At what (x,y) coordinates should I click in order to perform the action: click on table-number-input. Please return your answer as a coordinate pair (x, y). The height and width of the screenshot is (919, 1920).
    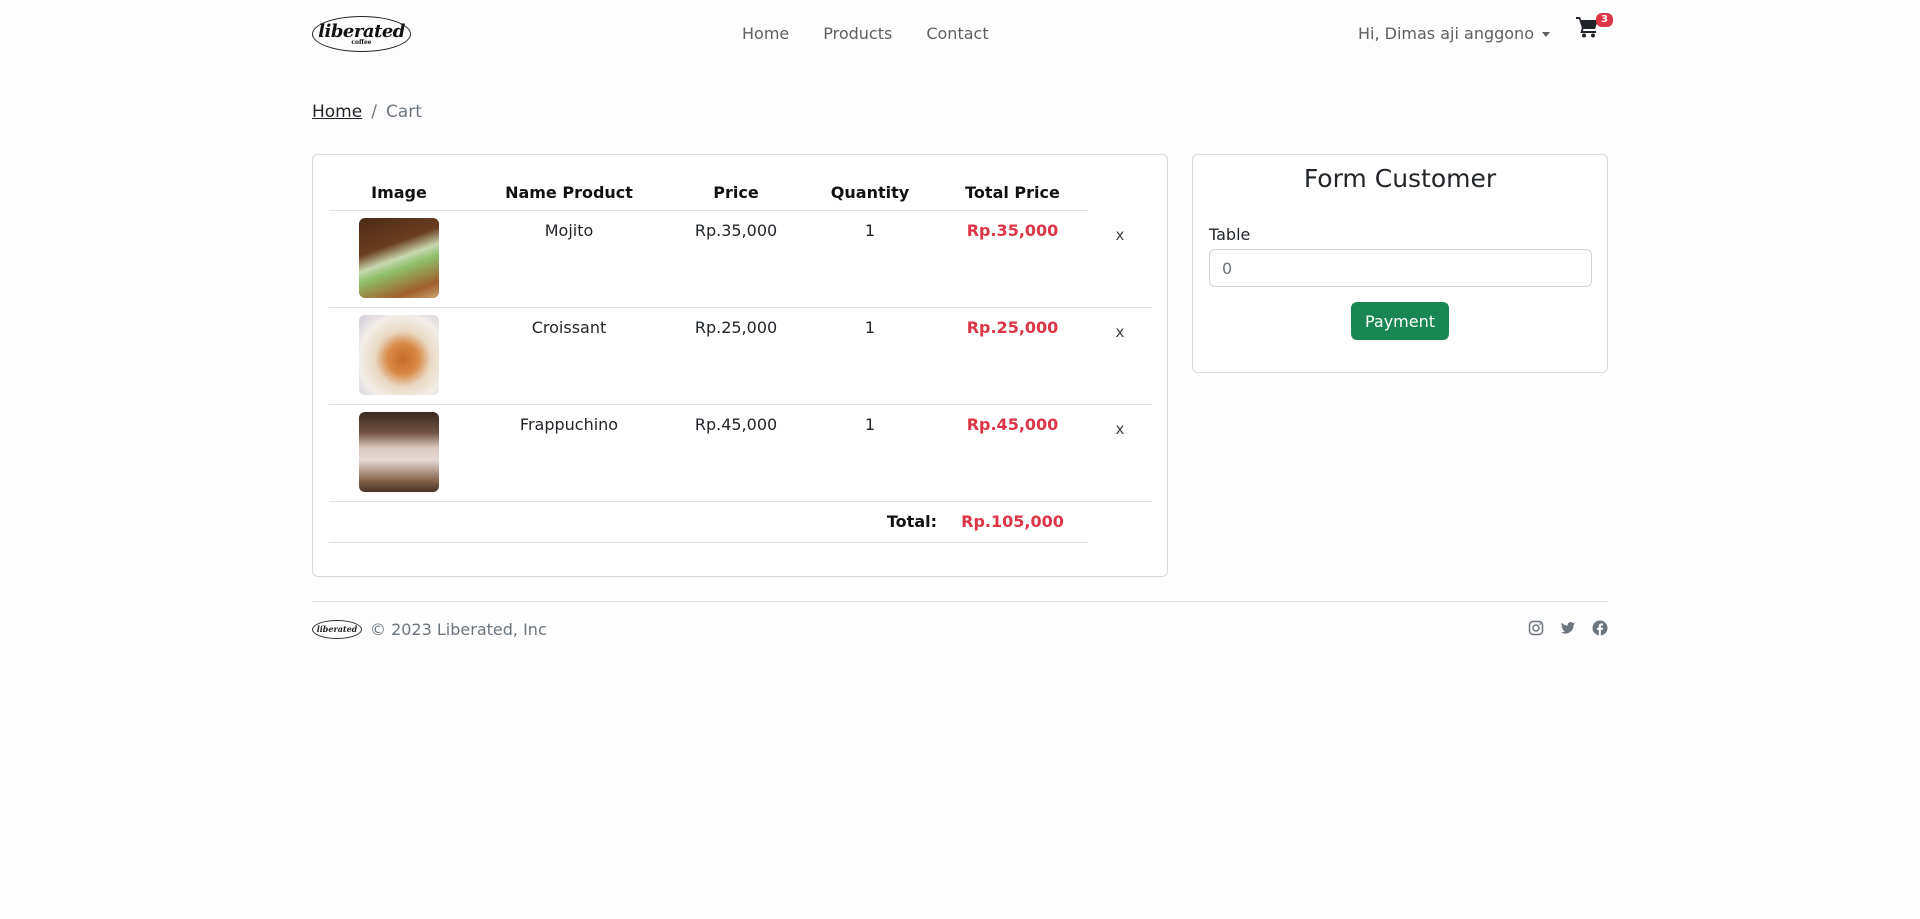
    Looking at the image, I should click on (1400, 268).